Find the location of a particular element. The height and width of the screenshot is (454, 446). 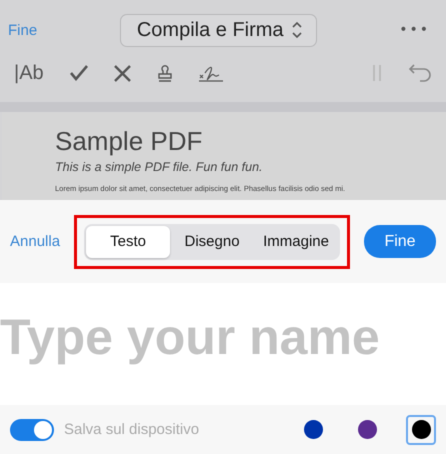

color-swatch is located at coordinates (421, 429).